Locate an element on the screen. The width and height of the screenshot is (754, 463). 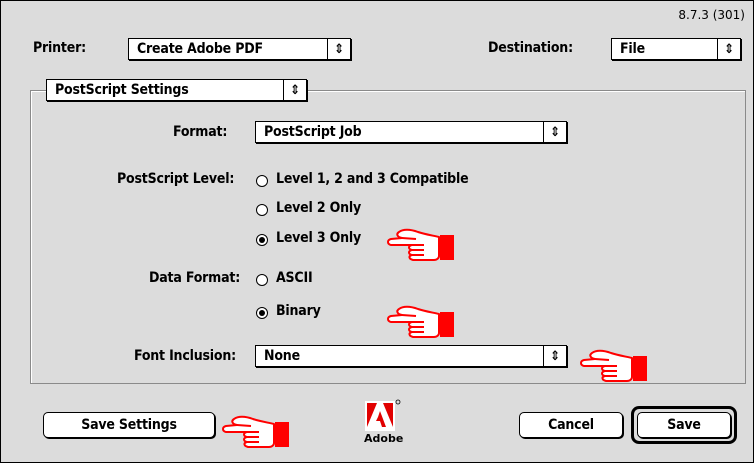
format-label: Format: is located at coordinates (200, 132).